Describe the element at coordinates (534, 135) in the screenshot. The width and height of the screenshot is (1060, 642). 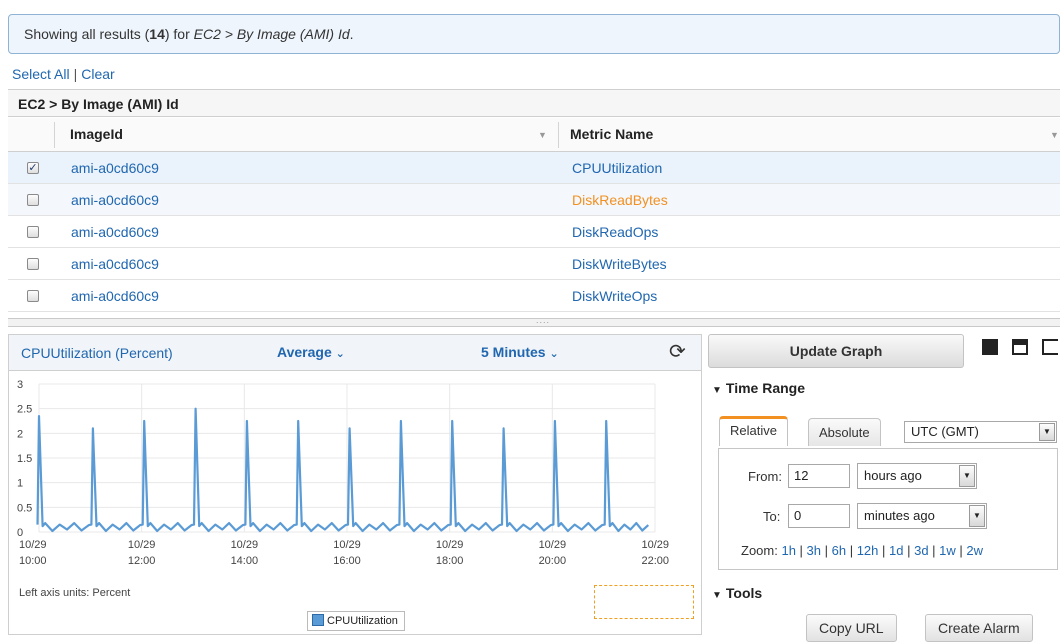
I see `table-header: ImageId ▼ Metric Name ▼` at that location.